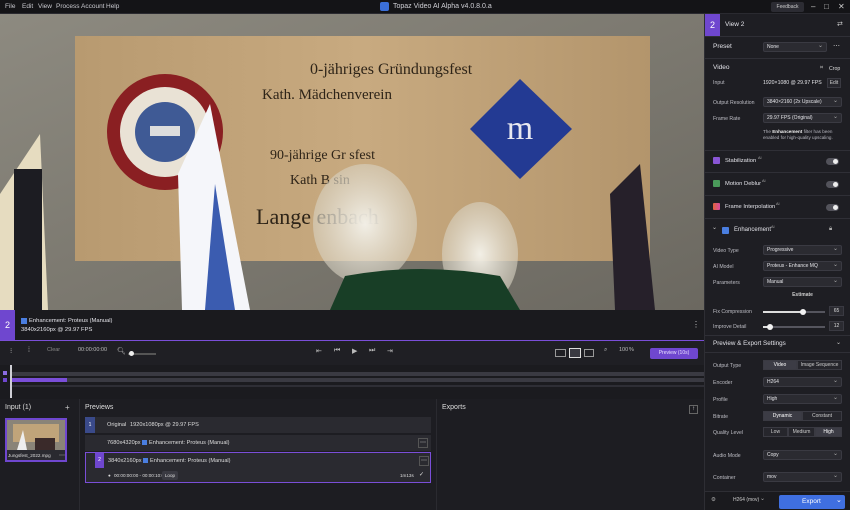 This screenshot has width=850, height=510. What do you see at coordinates (131, 353) in the screenshot?
I see `timeline-zoom-knob` at bounding box center [131, 353].